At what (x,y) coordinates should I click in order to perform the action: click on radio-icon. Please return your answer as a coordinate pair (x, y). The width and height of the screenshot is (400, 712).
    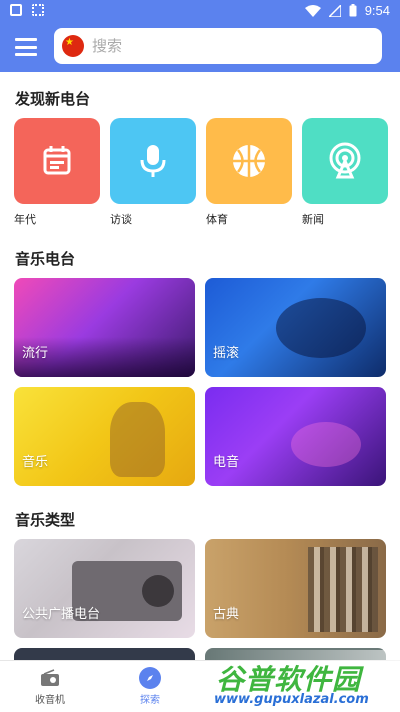
    Looking at the image, I should click on (50, 678).